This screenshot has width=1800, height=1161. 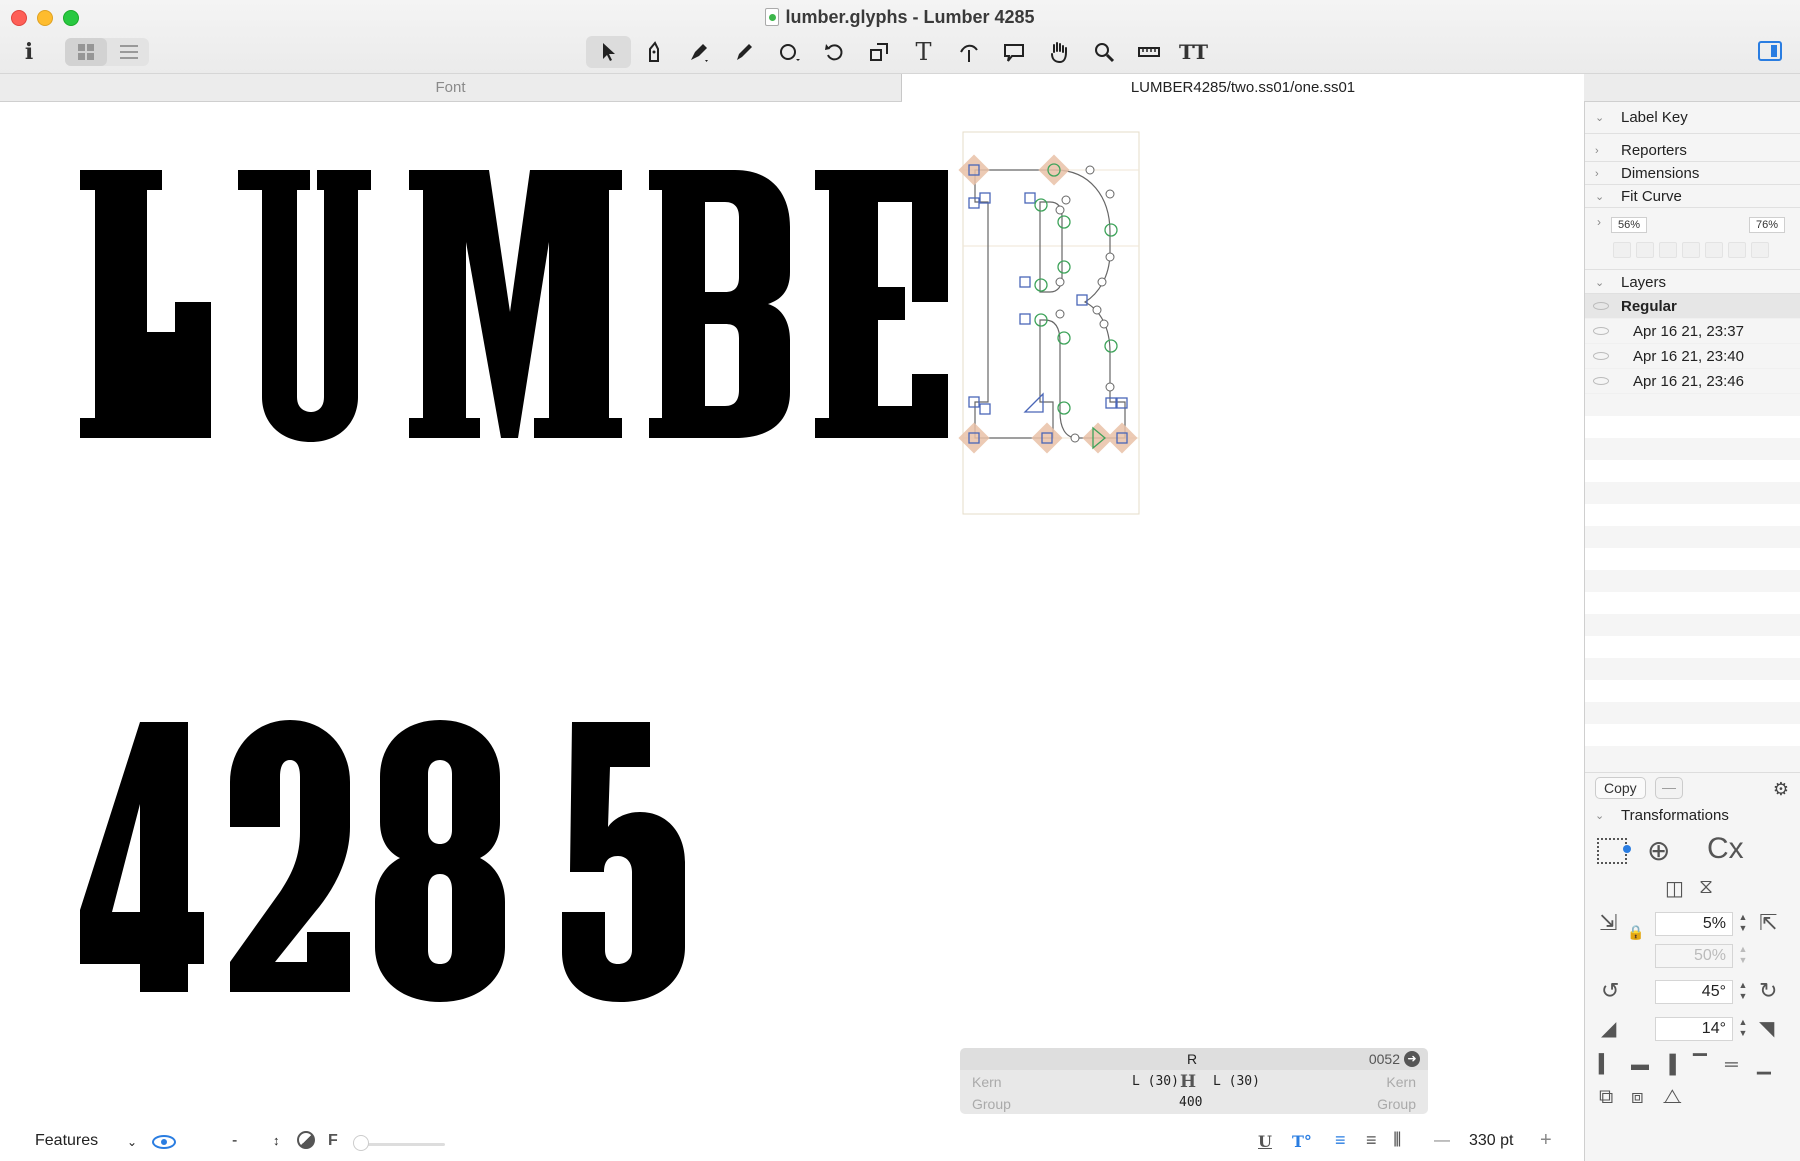 I want to click on slant-left-icon: ◢, so click(x=1608, y=1028).